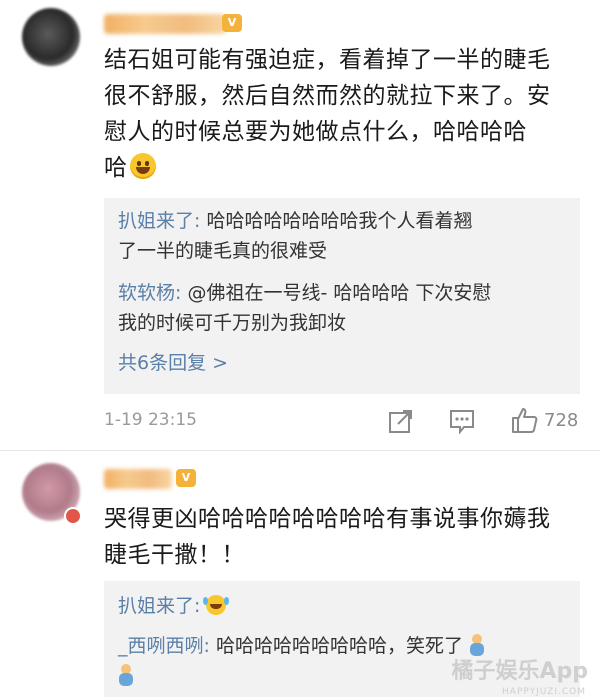  Describe the element at coordinates (401, 421) in the screenshot. I see `share-icon` at that location.